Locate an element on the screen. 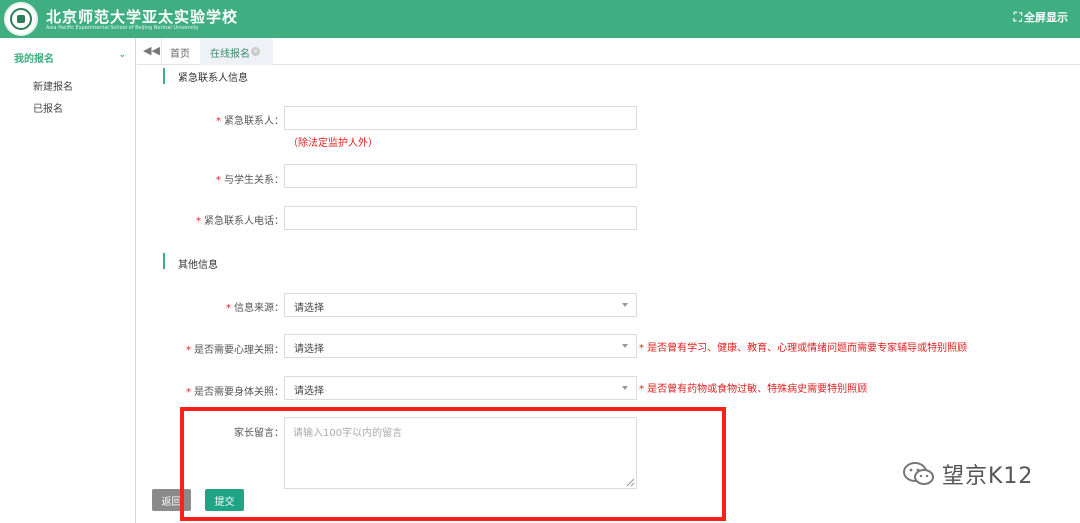 This screenshot has width=1080, height=523. tab-bar: ◀◀ 首页 在线报名 × is located at coordinates (608, 51).